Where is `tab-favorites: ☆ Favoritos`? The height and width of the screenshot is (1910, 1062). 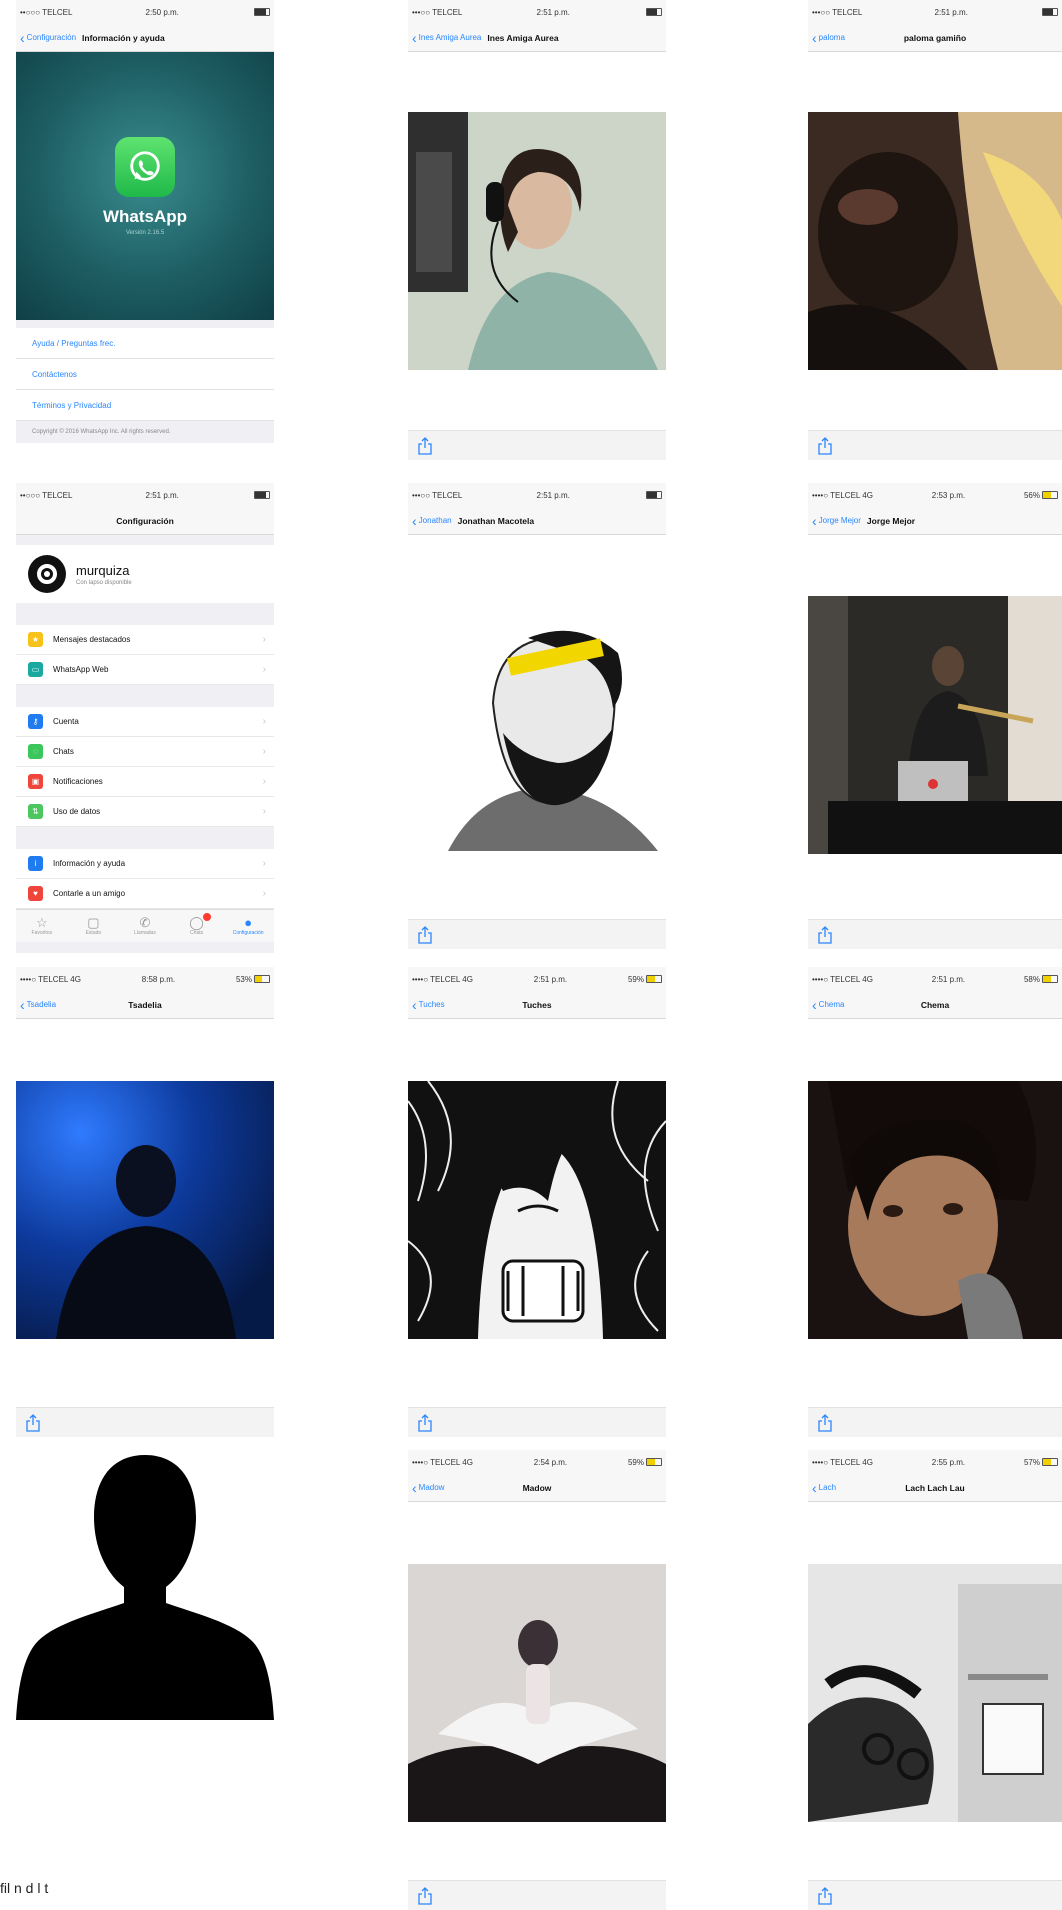
tab-favorites: ☆ Favoritos is located at coordinates (42, 926).